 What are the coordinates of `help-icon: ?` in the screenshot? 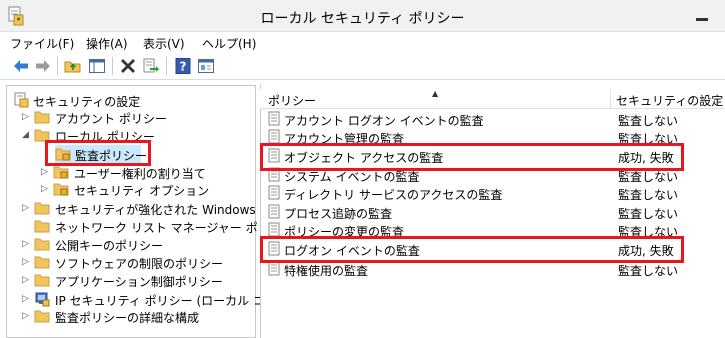 It's located at (183, 66).